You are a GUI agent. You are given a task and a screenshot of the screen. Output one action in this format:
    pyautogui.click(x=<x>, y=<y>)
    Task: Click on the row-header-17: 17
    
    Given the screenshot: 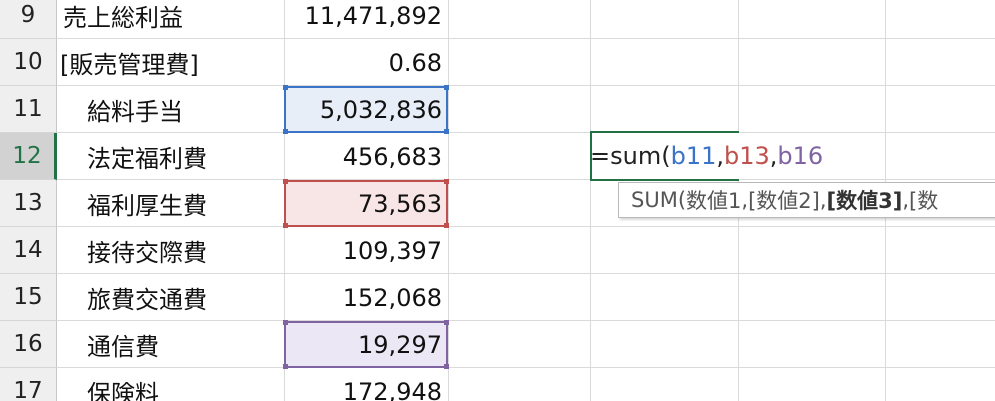 What is the action you would take?
    pyautogui.click(x=28, y=384)
    